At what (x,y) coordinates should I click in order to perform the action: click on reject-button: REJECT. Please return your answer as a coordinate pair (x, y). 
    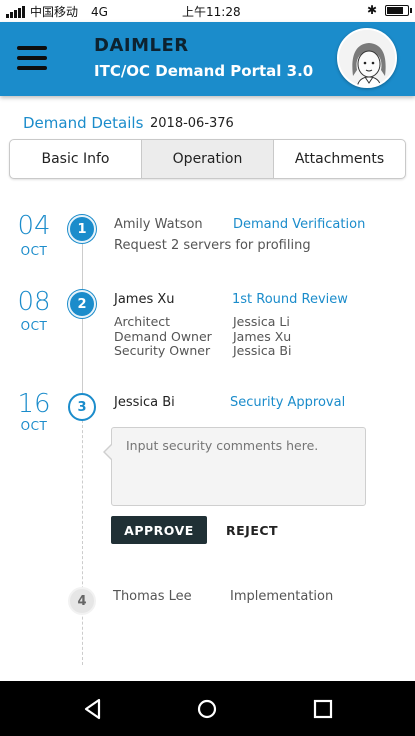
    Looking at the image, I should click on (252, 530).